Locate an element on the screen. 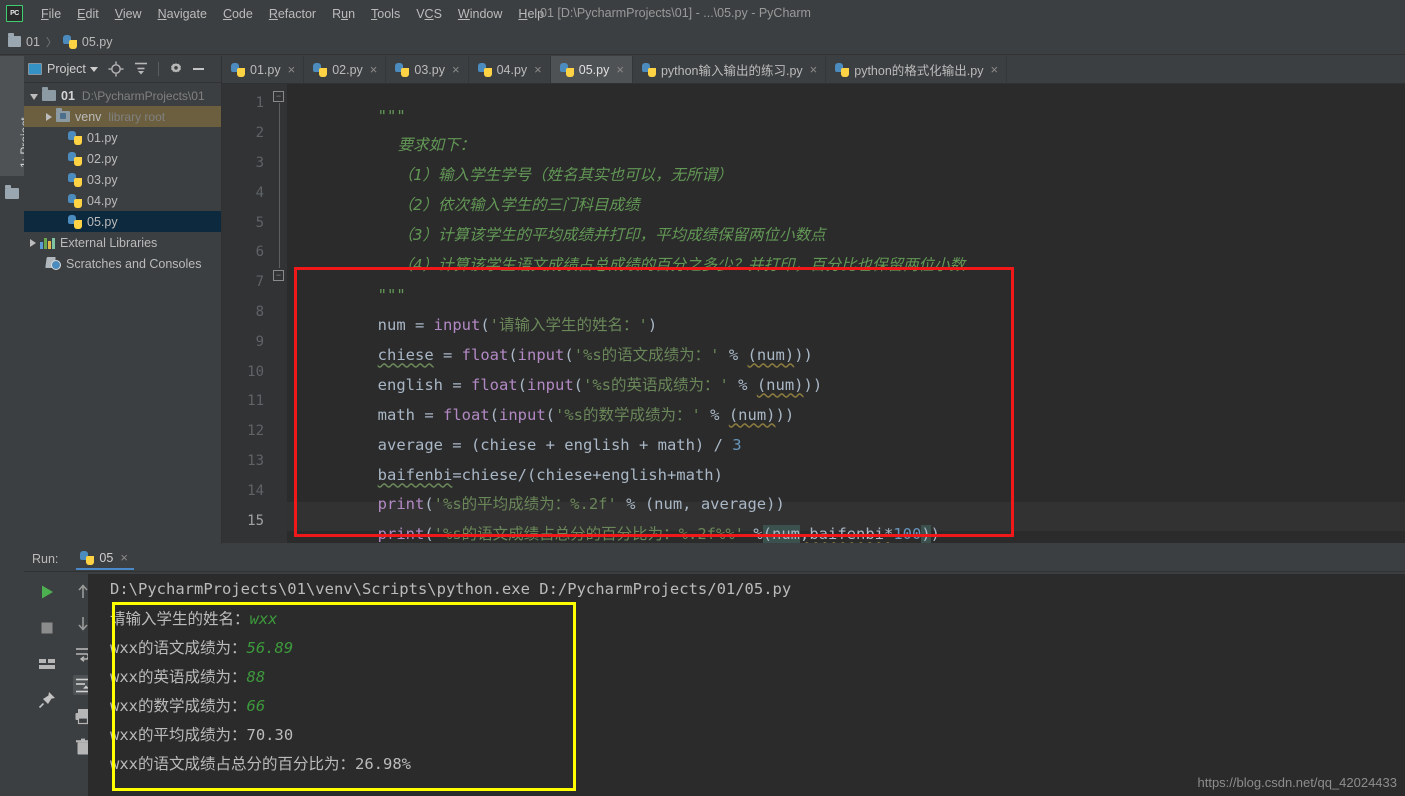 The height and width of the screenshot is (796, 1405). collapse-all-icon is located at coordinates (141, 69).